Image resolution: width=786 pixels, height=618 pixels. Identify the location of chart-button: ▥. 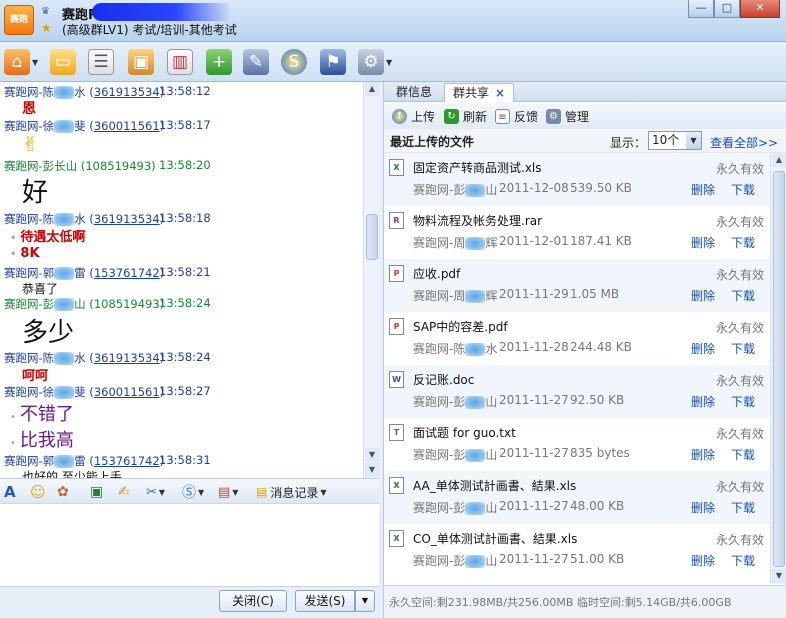
(180, 62).